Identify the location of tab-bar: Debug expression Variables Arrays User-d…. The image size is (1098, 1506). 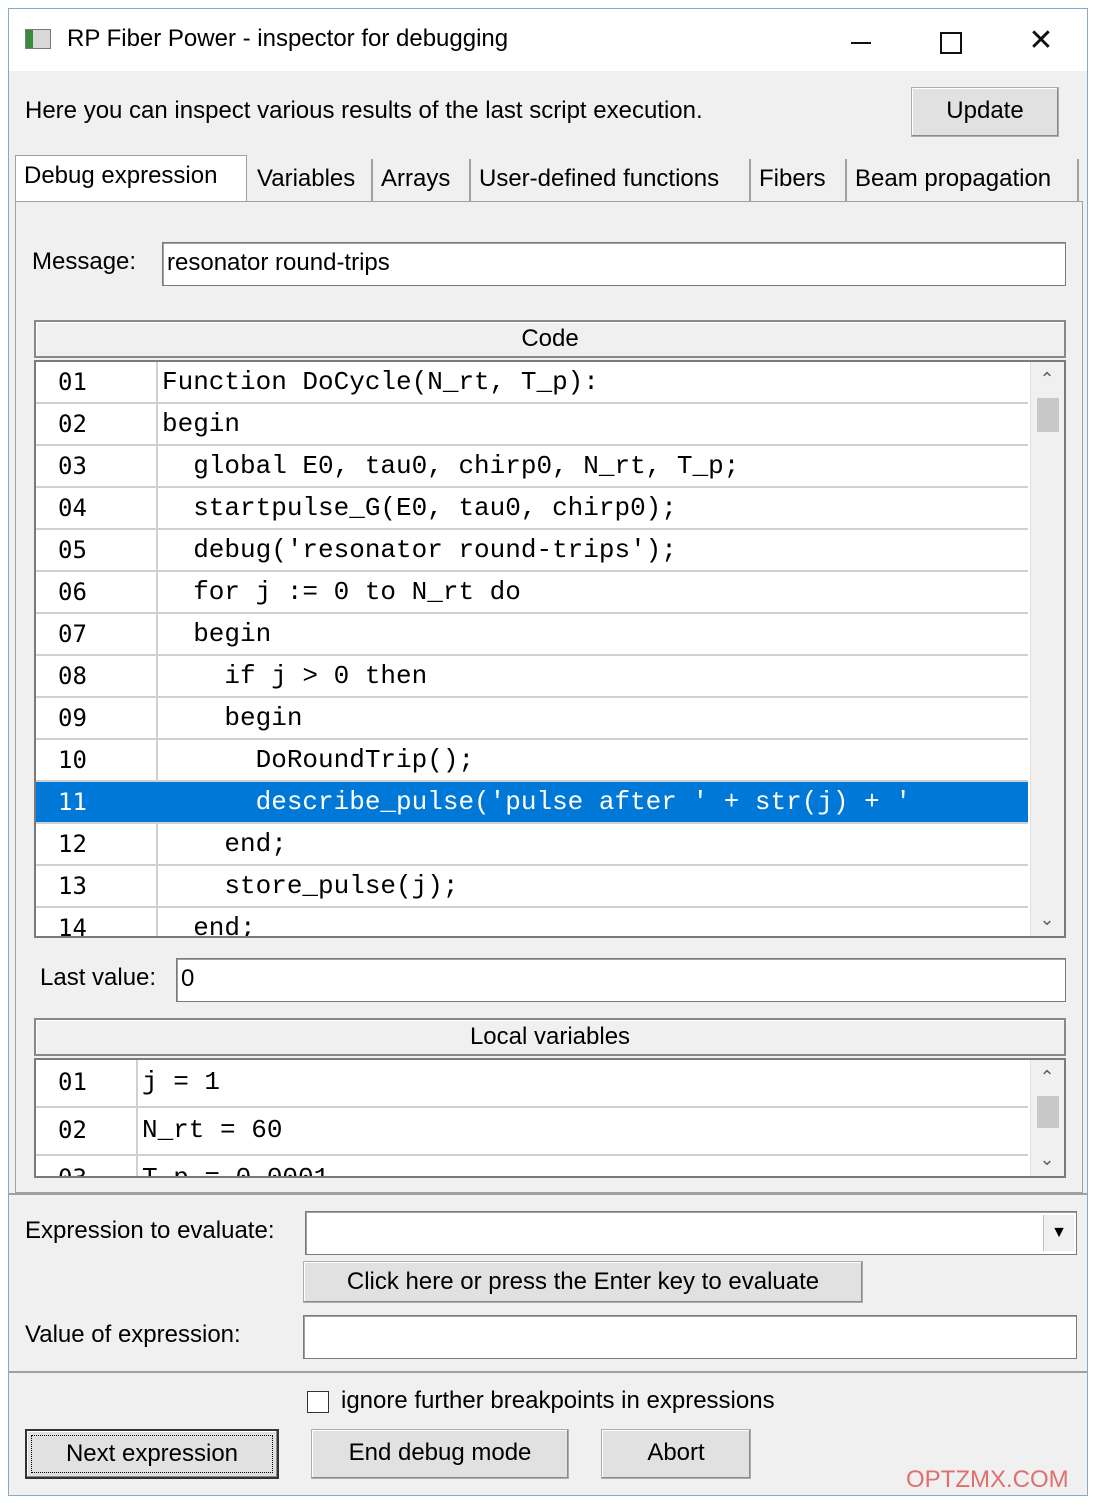
(551, 179).